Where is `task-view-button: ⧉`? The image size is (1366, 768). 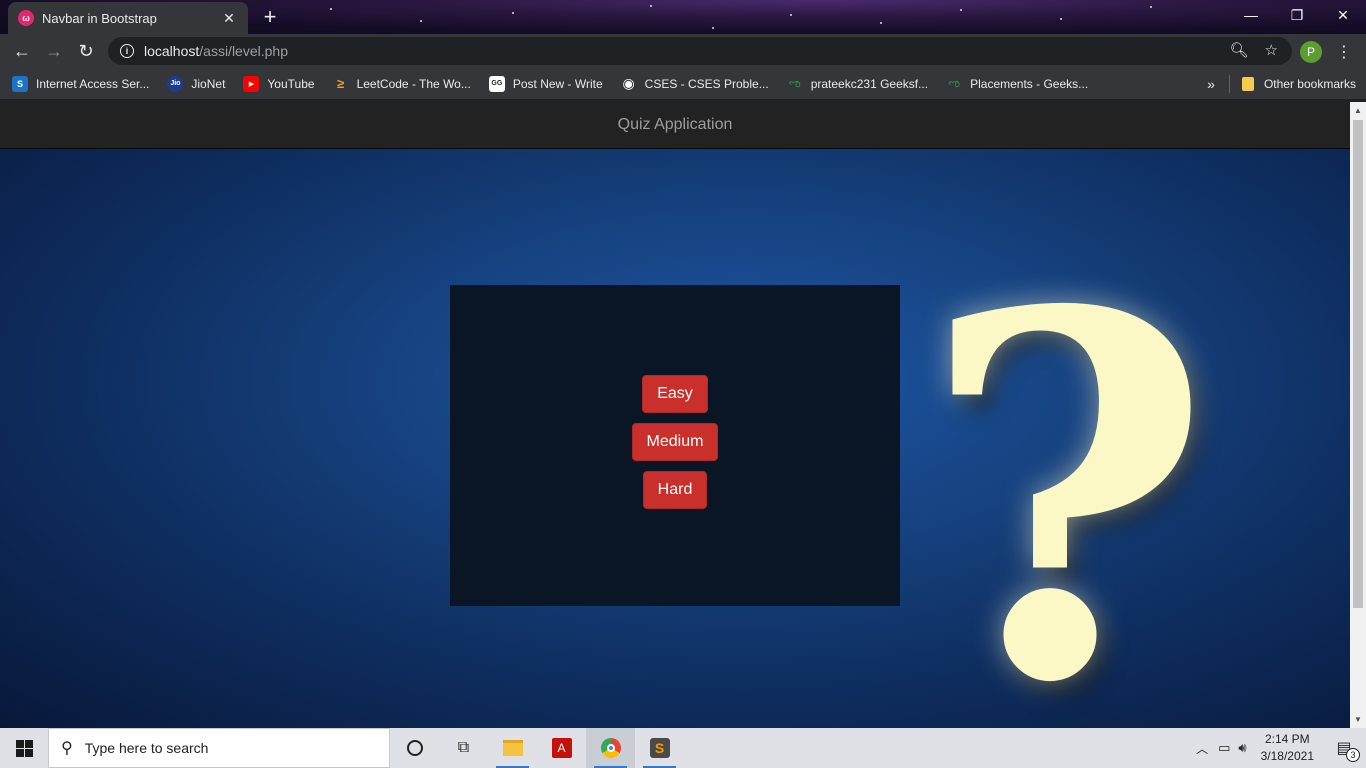 task-view-button: ⧉ is located at coordinates (463, 748).